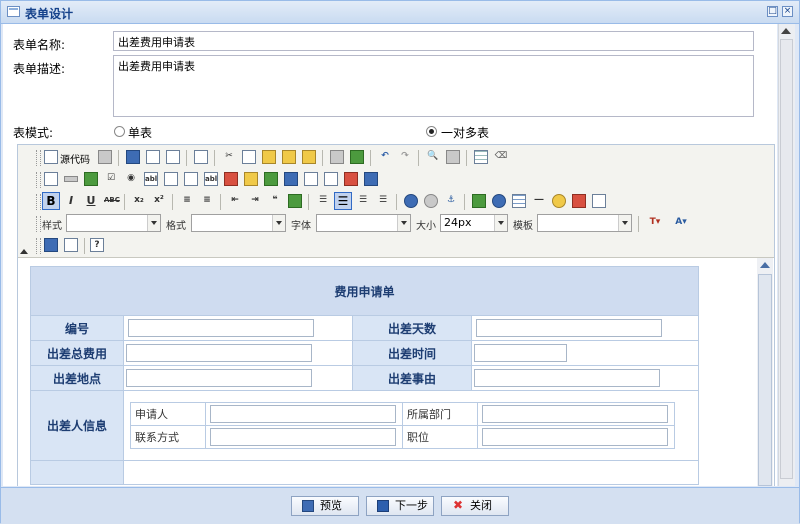 The width and height of the screenshot is (800, 524). I want to click on page-break-icon, so click(599, 201).